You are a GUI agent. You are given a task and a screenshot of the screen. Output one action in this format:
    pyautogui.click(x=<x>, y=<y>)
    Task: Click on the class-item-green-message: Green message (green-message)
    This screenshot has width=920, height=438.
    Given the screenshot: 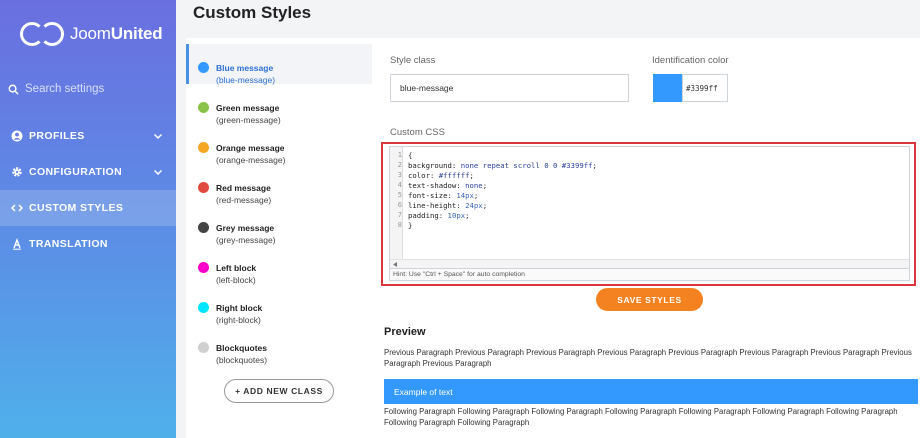 What is the action you would take?
    pyautogui.click(x=279, y=104)
    